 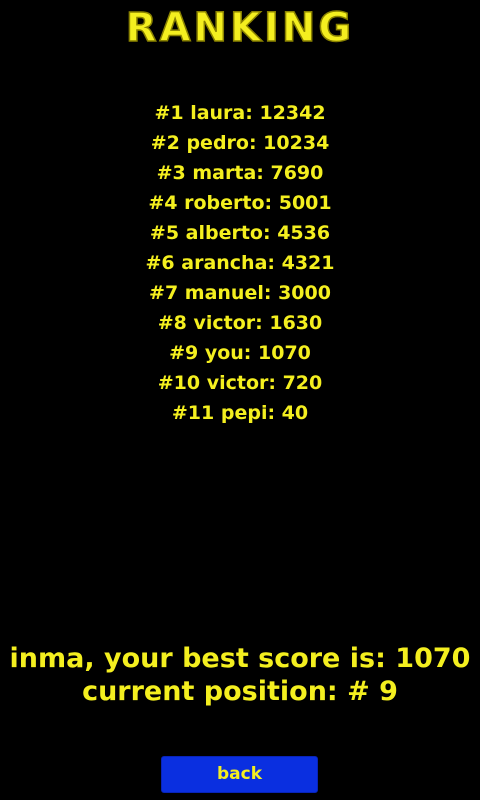 What do you see at coordinates (240, 413) in the screenshot?
I see `ranking-row: #11 pepi: 40` at bounding box center [240, 413].